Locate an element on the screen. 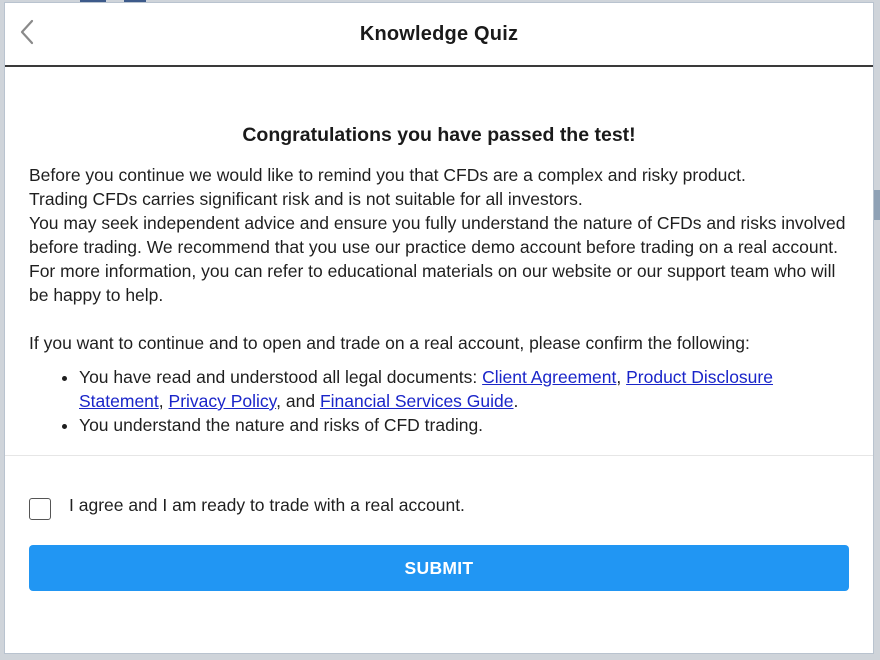  financial-services-guide-link: Financial Services Guide is located at coordinates (417, 401).